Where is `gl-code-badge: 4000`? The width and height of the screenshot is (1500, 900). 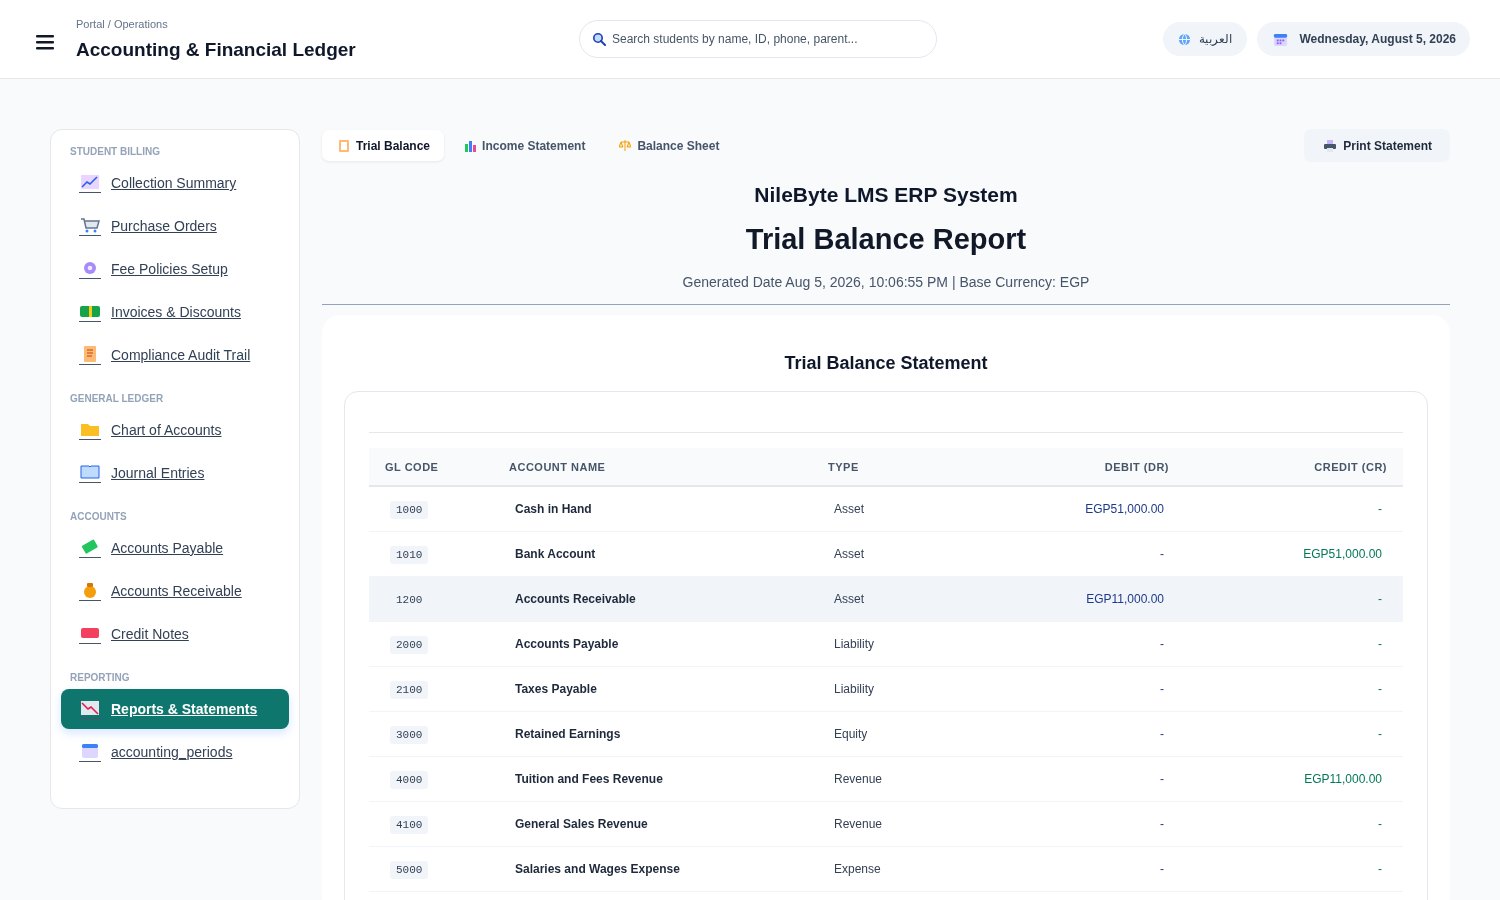
gl-code-badge: 4000 is located at coordinates (409, 780).